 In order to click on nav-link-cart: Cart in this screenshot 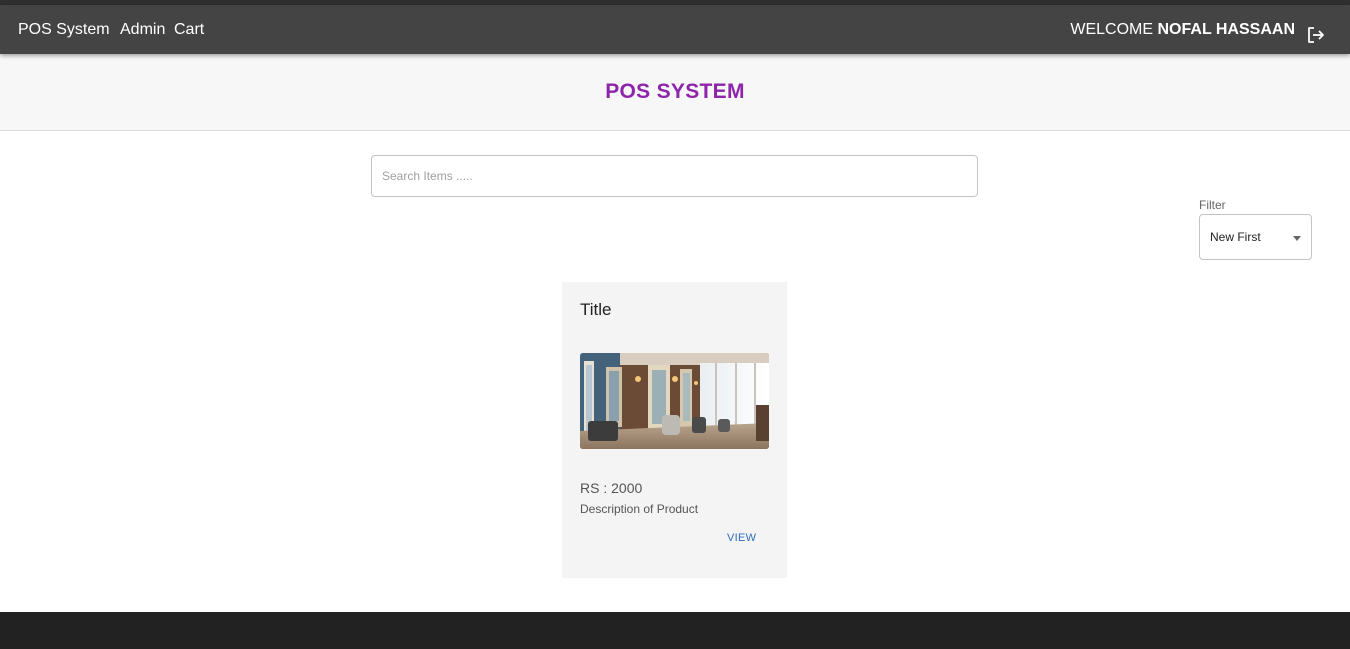, I will do `click(189, 30)`.